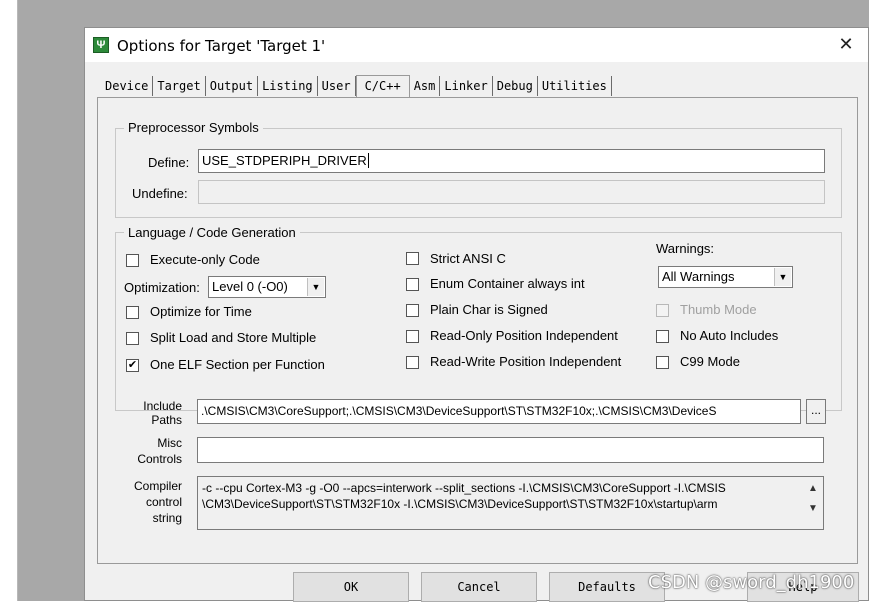  Describe the element at coordinates (336, 86) in the screenshot. I see `tab-user: User` at that location.